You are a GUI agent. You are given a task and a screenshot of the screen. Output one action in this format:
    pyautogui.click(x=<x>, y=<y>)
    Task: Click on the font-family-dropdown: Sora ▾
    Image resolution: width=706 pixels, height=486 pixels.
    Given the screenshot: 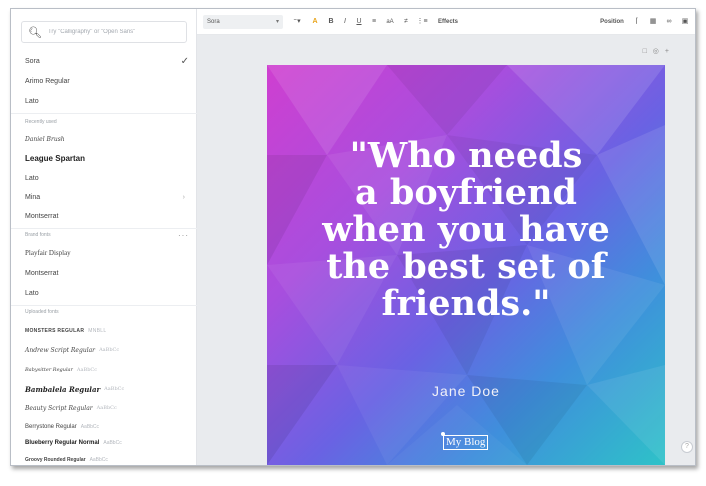 What is the action you would take?
    pyautogui.click(x=243, y=22)
    